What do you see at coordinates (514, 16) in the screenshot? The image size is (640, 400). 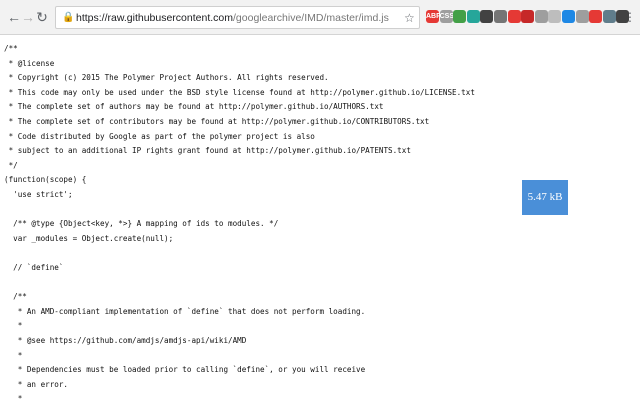 I see `red-circle-icon` at bounding box center [514, 16].